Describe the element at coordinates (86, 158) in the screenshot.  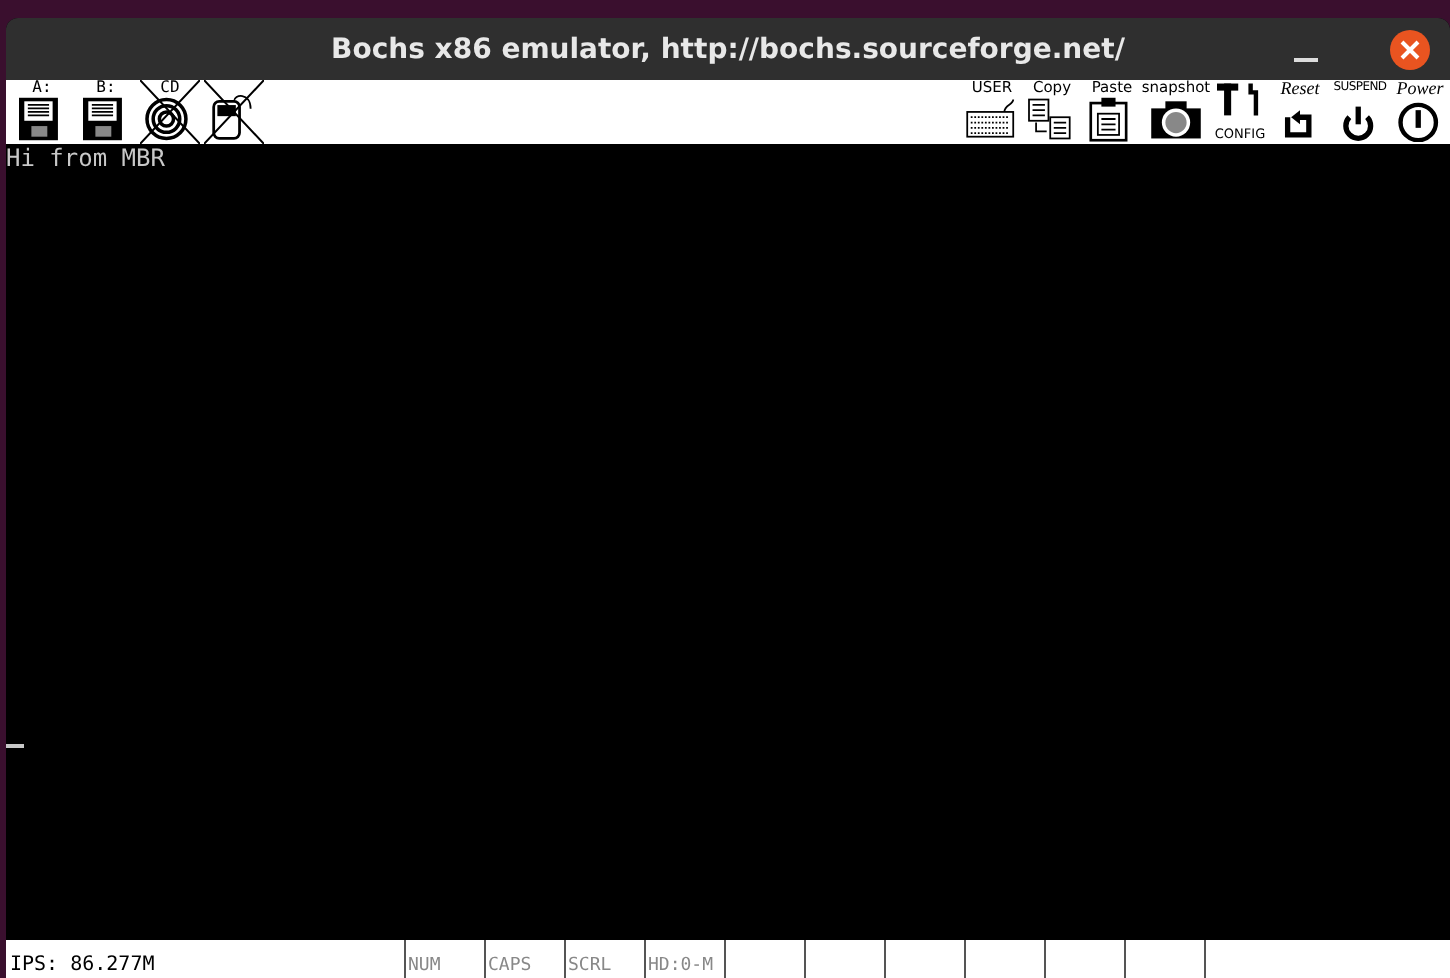
I see `console-text: Hi from MBR` at that location.